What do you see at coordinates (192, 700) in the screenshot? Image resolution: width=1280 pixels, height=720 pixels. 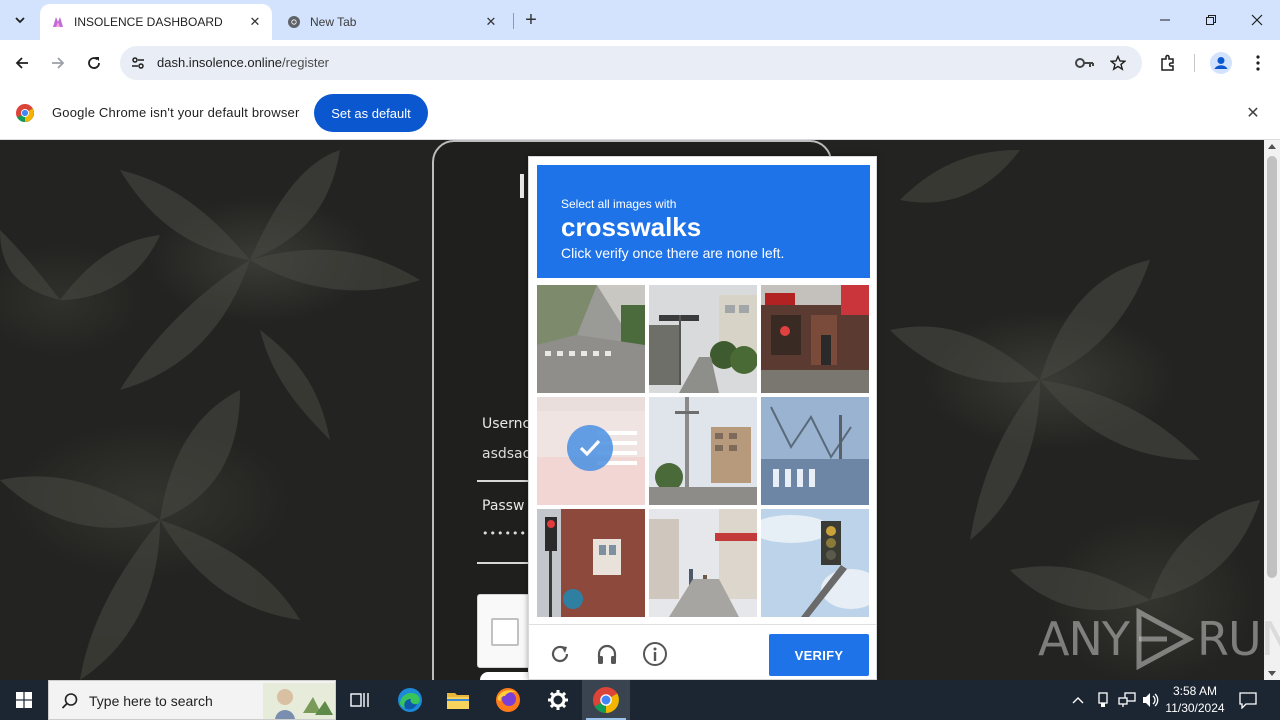 I see `taskbar-search-box: Type here to search` at bounding box center [192, 700].